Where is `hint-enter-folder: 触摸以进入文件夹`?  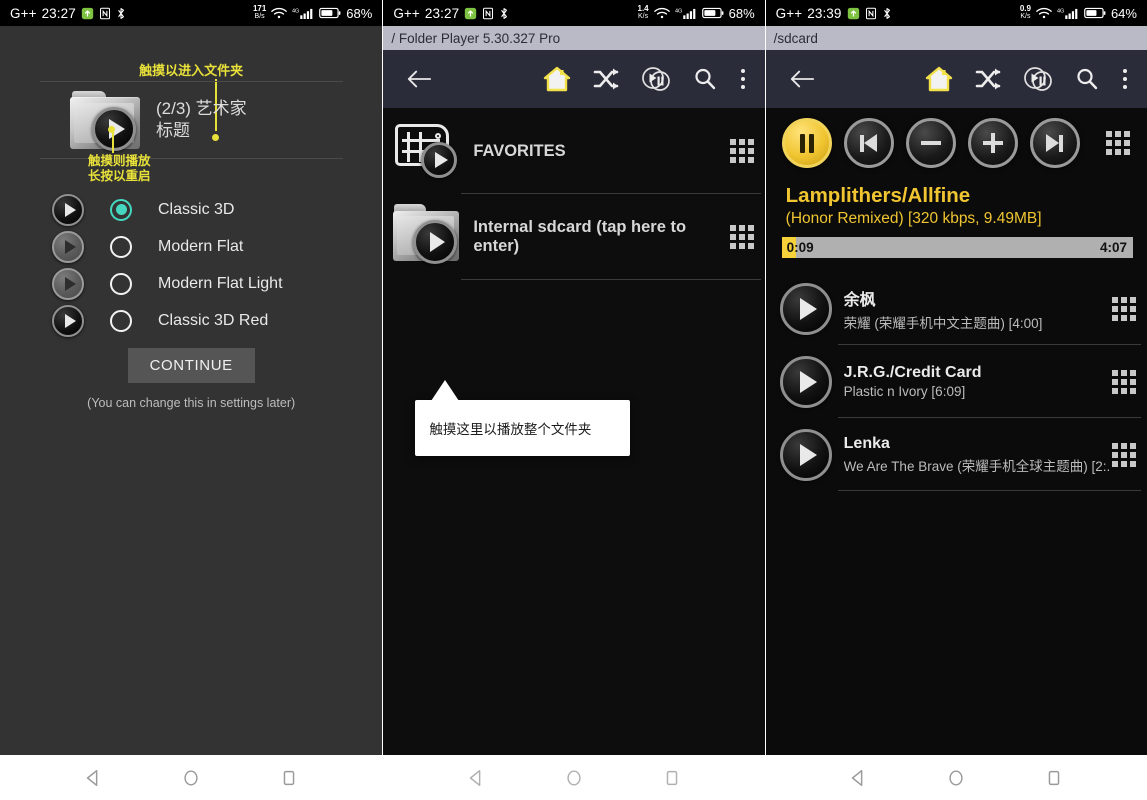
hint-enter-folder: 触摸以进入文件夹 is located at coordinates (191, 70).